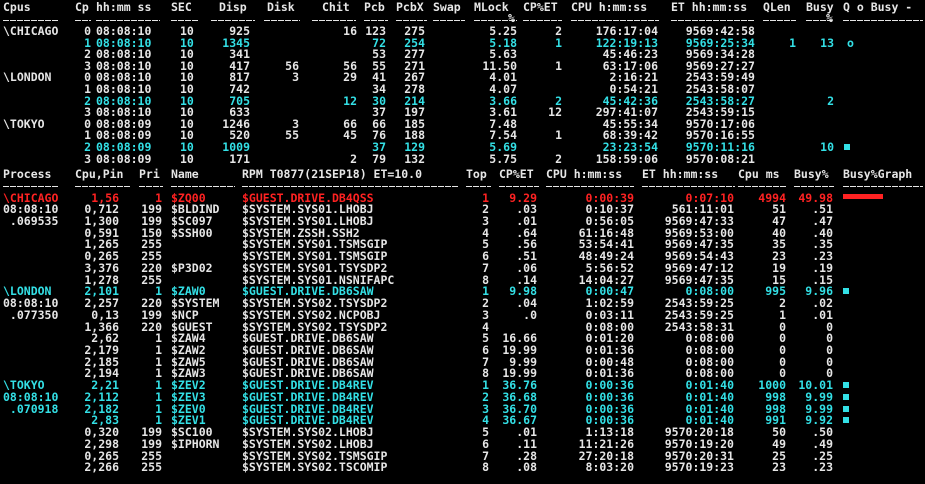  I want to click on cpu-row-q: o, so click(850, 42).